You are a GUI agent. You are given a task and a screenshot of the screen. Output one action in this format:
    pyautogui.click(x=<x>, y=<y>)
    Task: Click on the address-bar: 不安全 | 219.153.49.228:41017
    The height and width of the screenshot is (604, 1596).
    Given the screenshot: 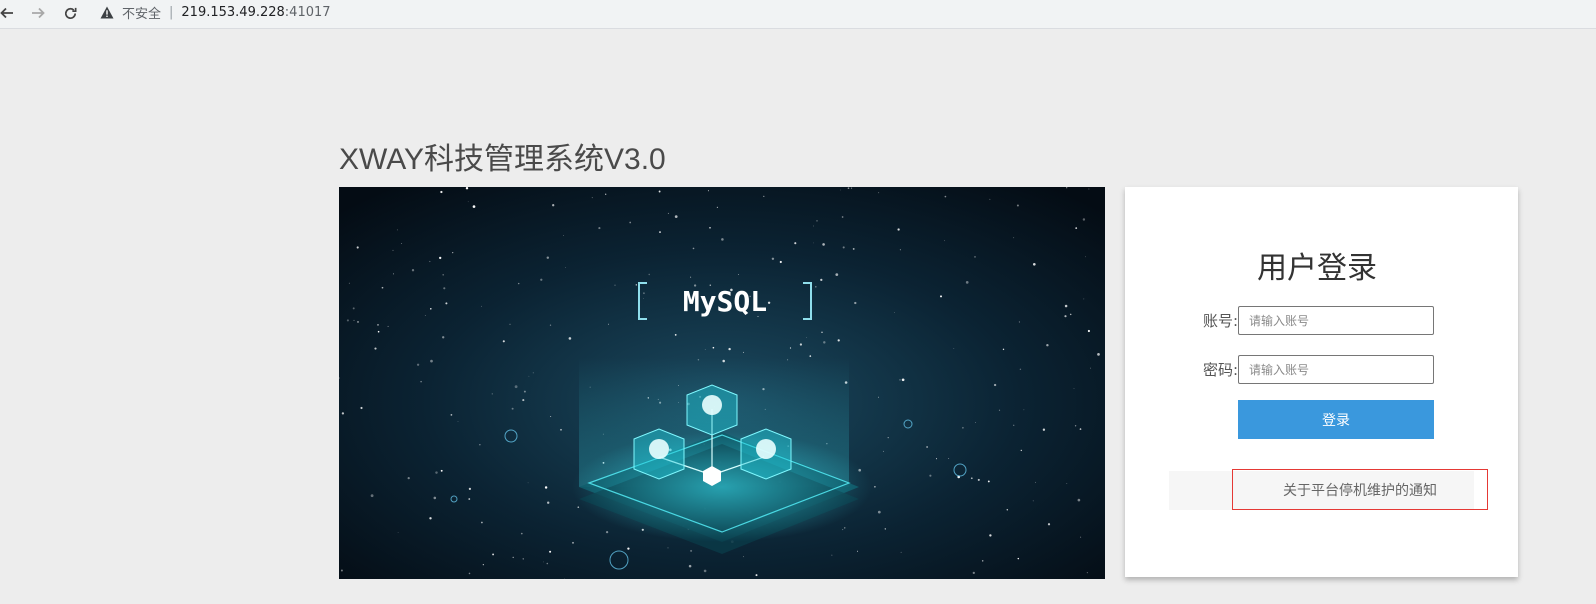 What is the action you would take?
    pyautogui.click(x=844, y=12)
    